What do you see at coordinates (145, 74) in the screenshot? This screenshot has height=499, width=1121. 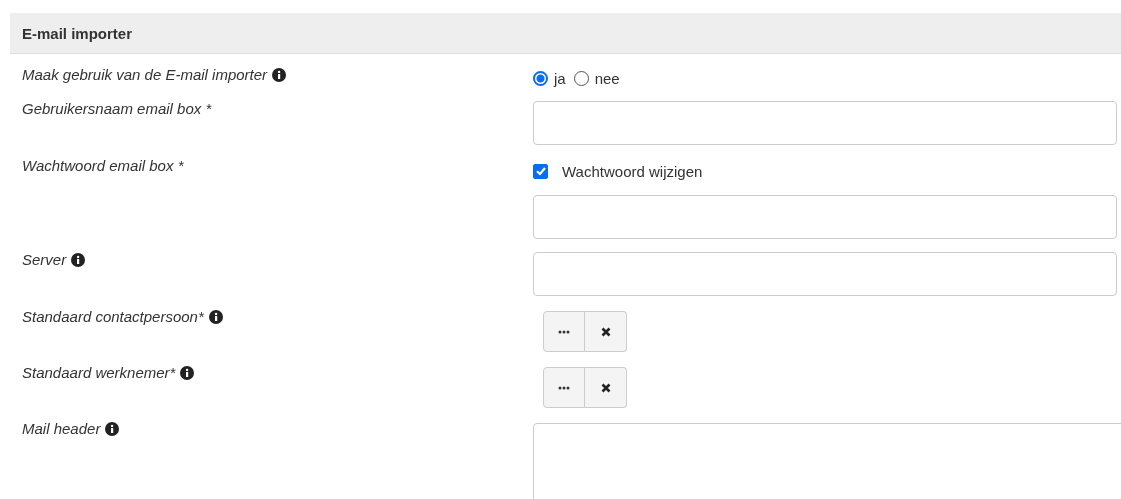 I see `field-label: Maak gebruik van de E-mail importer` at bounding box center [145, 74].